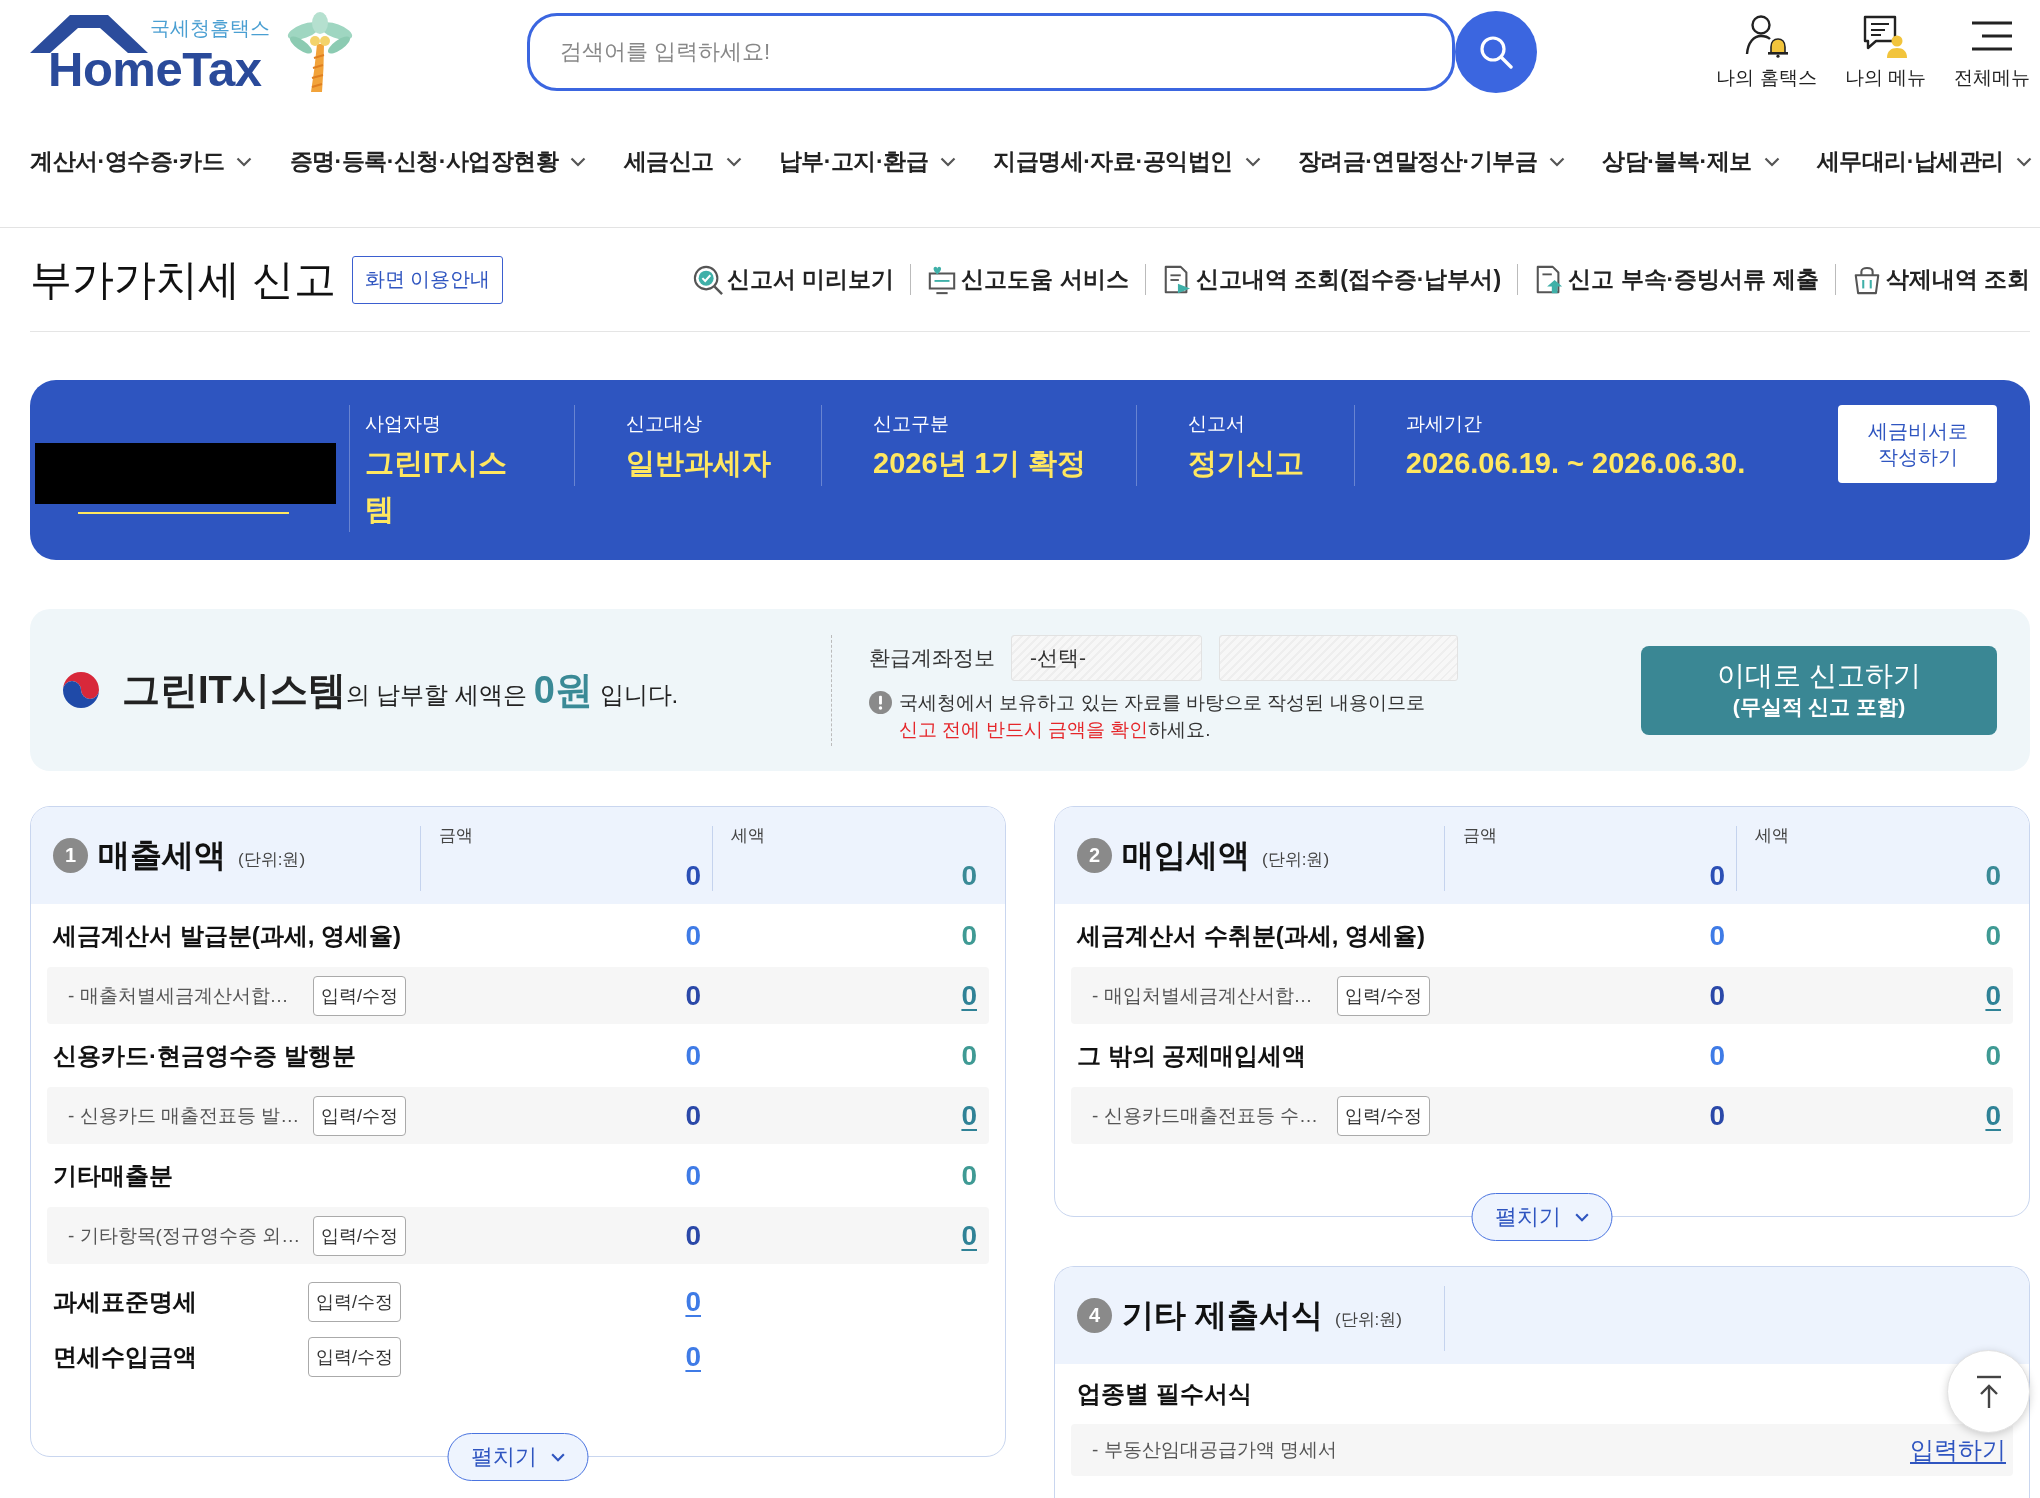 This screenshot has height=1498, width=2040. Describe the element at coordinates (183, 279) in the screenshot. I see `page-title: 부가가치세 신고` at that location.